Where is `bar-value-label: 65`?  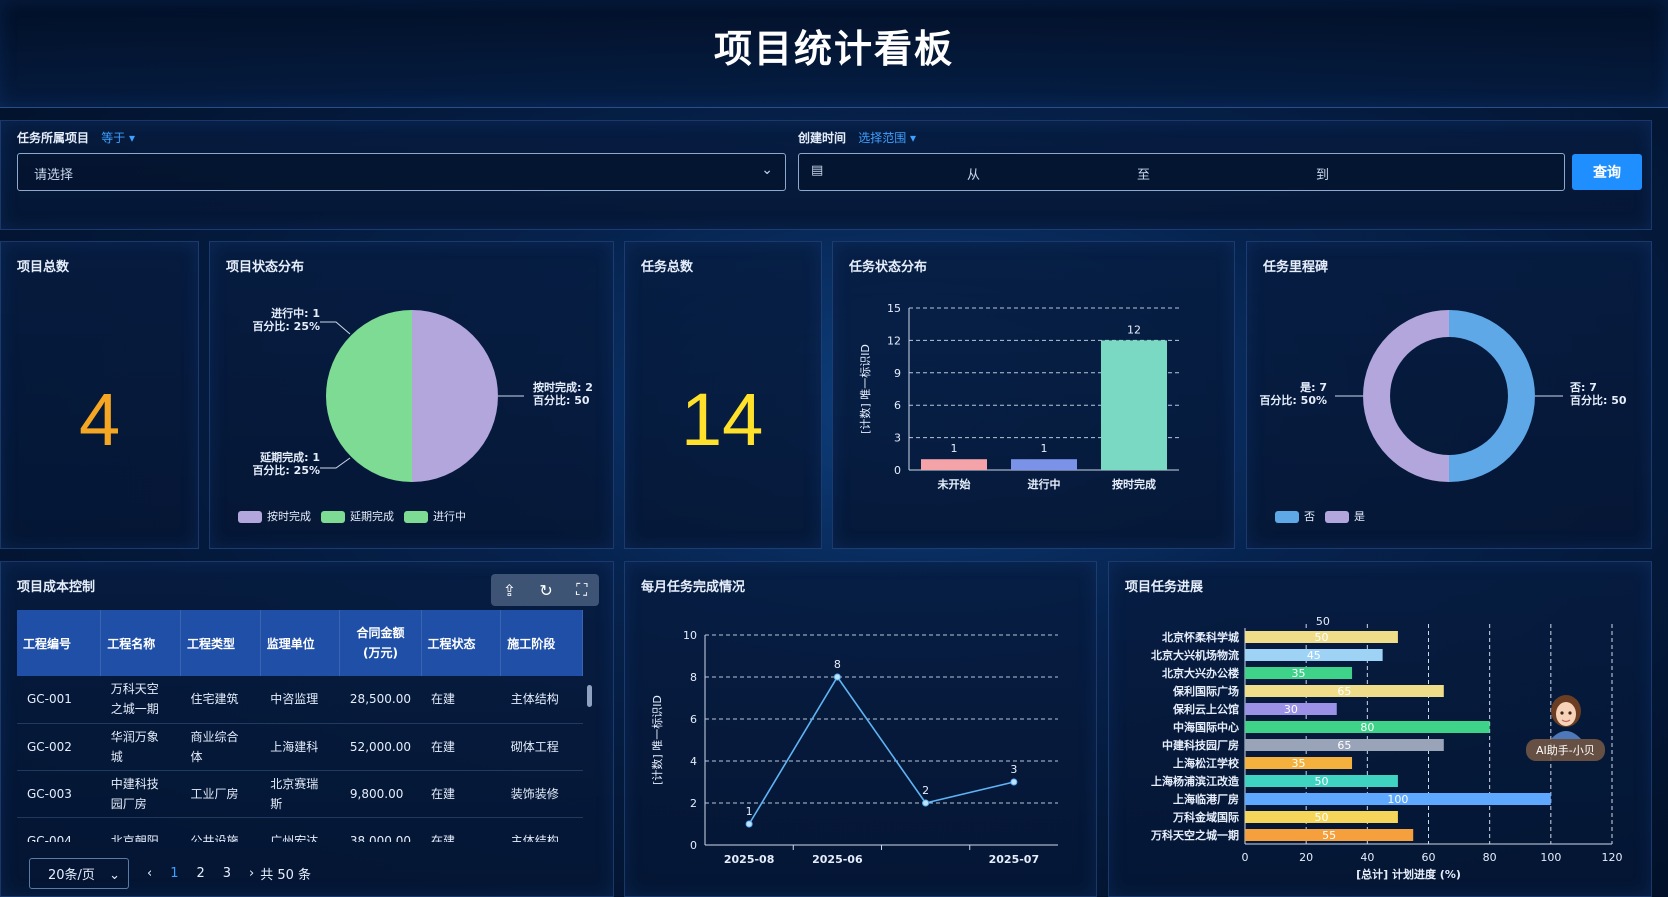
bar-value-label: 65 is located at coordinates (1344, 745).